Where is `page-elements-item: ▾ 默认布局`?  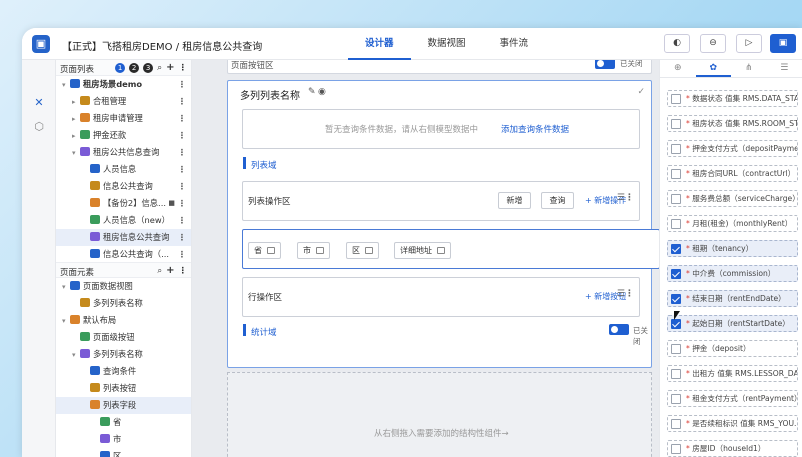
page-elements-item: ▾ 默认布局 is located at coordinates (123, 320).